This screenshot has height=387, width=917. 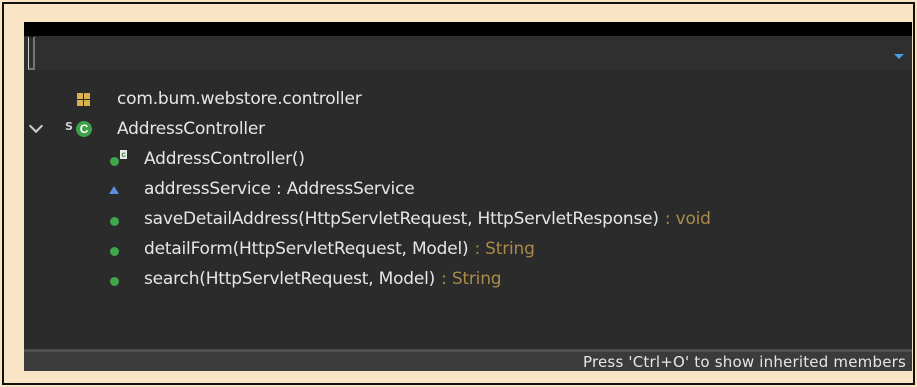 I want to click on chevron-down-icon, so click(x=36, y=126).